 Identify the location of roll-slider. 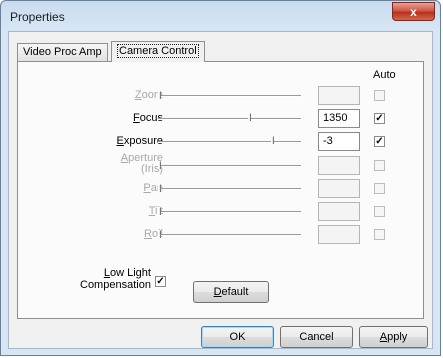
(229, 234).